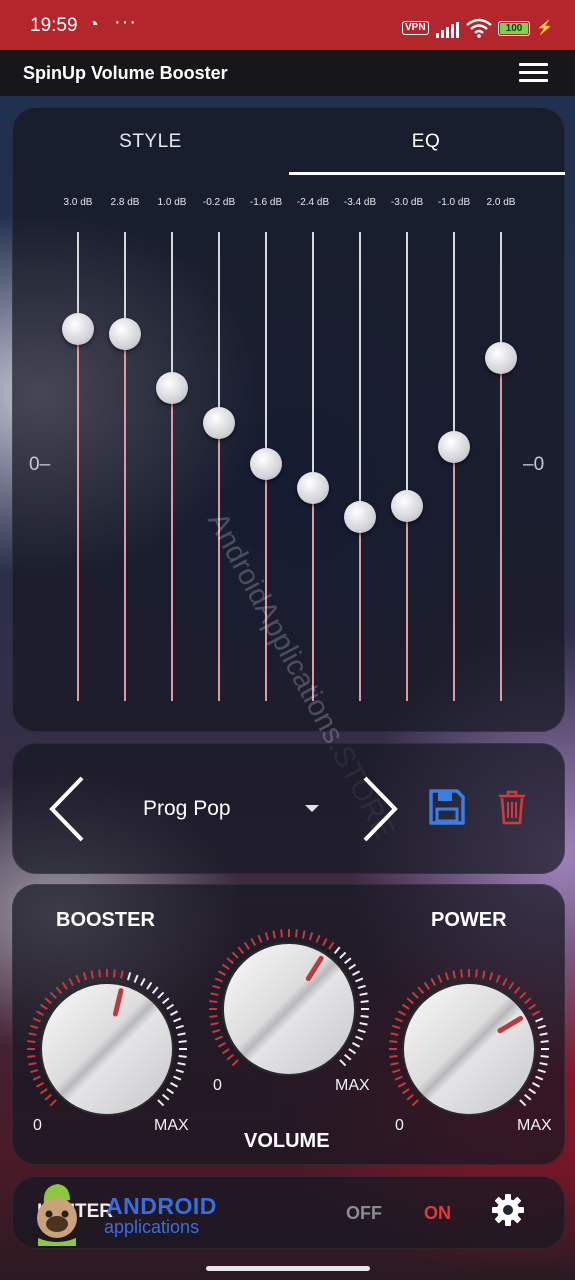 The width and height of the screenshot is (575, 1280). Describe the element at coordinates (105, 920) in the screenshot. I see `booster-label: BOOSTER` at that location.